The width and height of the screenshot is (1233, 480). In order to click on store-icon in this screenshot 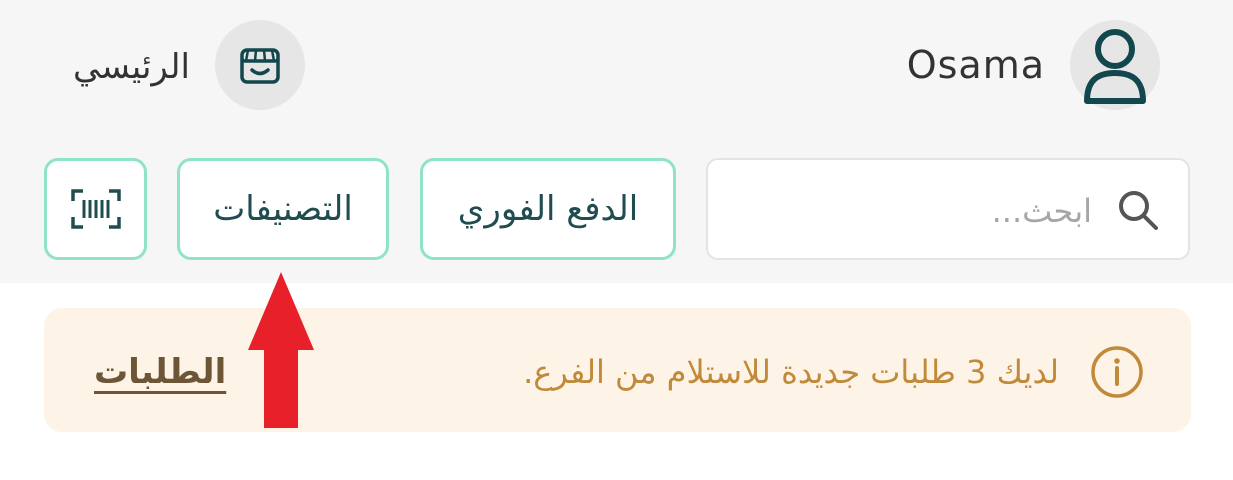, I will do `click(260, 66)`.